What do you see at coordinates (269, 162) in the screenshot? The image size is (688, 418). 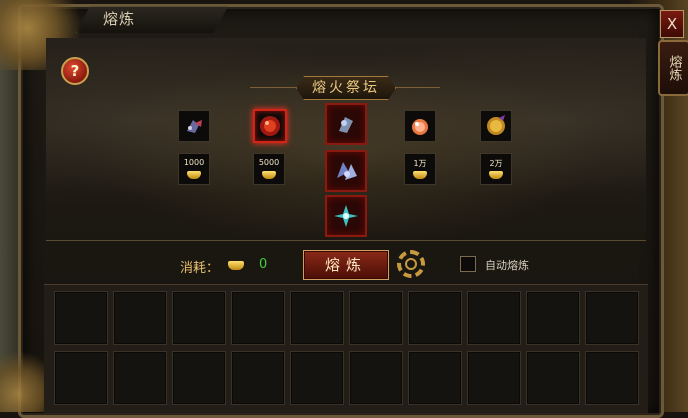 I see `cost-amount: 5000` at bounding box center [269, 162].